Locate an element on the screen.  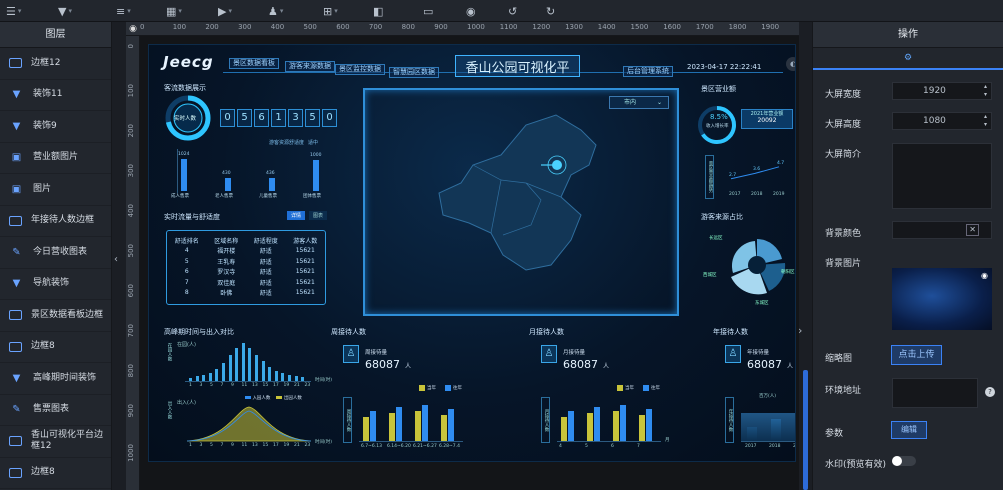
vertical-scrollbar is located at coordinates (805, 430).